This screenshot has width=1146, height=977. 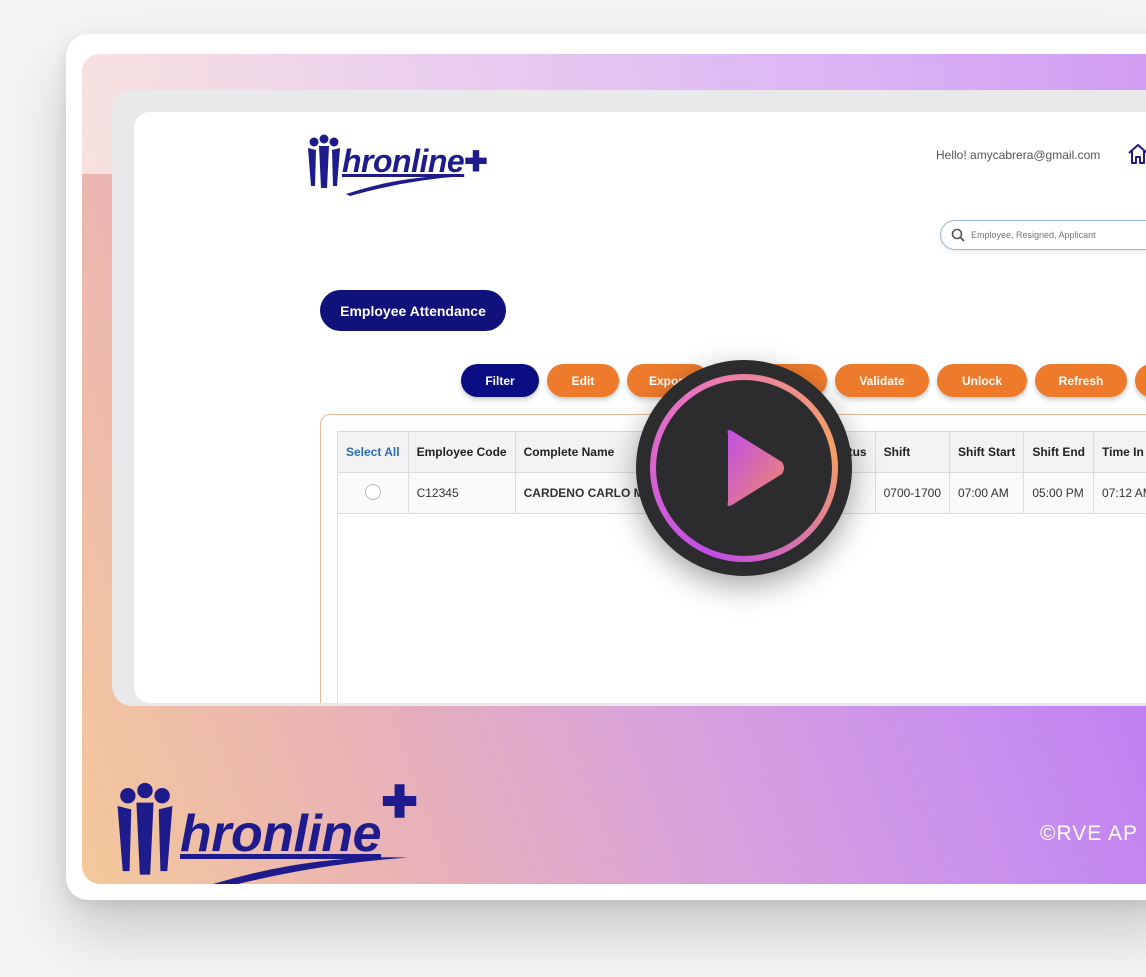 What do you see at coordinates (1081, 380) in the screenshot?
I see `refresh-button: Refresh` at bounding box center [1081, 380].